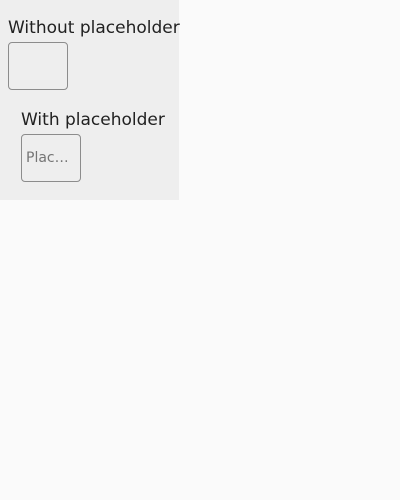 This screenshot has height=500, width=400. I want to click on text-field-with-placeholder, so click(51, 158).